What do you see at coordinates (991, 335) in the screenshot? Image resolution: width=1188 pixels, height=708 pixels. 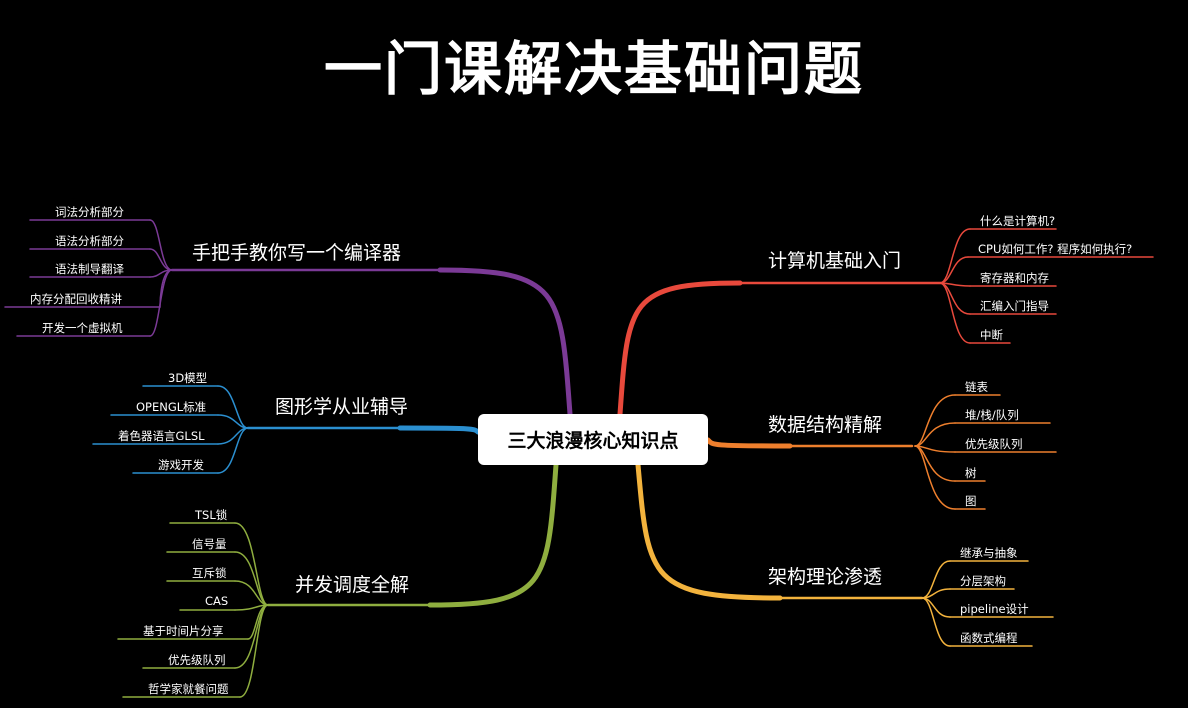 I see `leaf-computer-4: 中断` at bounding box center [991, 335].